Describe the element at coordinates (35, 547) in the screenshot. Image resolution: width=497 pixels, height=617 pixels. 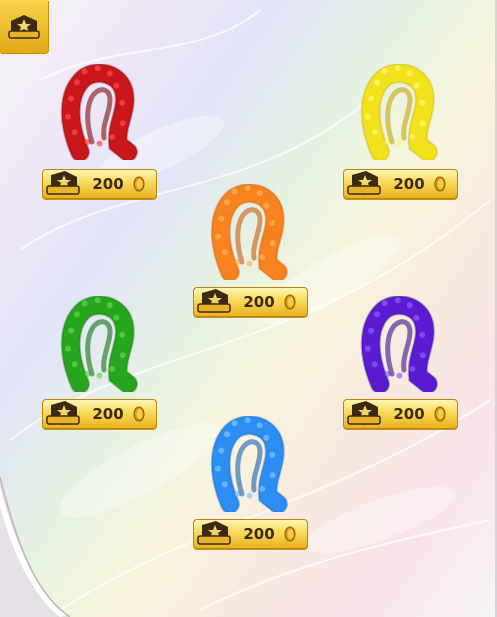
I see `page-curl` at that location.